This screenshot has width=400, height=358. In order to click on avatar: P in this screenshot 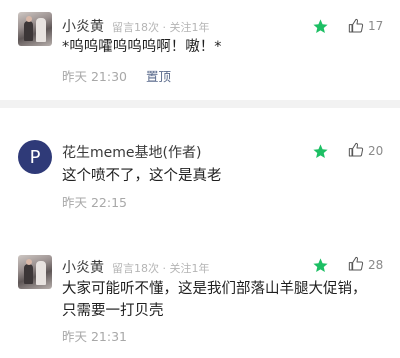, I will do `click(35, 157)`.